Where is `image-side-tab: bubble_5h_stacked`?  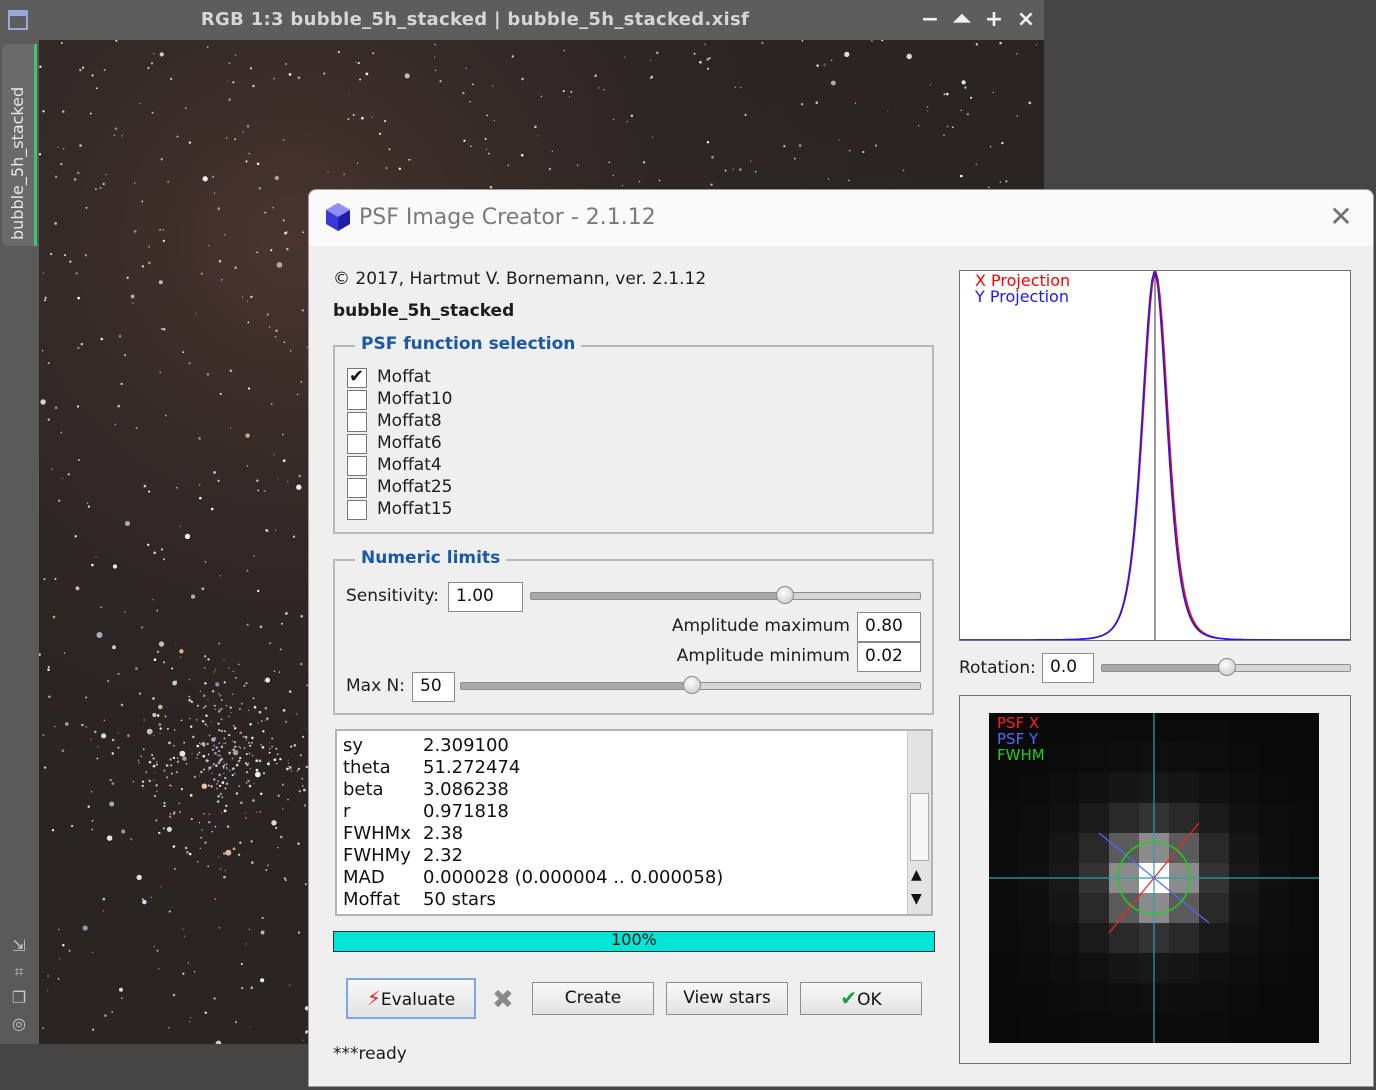
image-side-tab: bubble_5h_stacked is located at coordinates (19, 145).